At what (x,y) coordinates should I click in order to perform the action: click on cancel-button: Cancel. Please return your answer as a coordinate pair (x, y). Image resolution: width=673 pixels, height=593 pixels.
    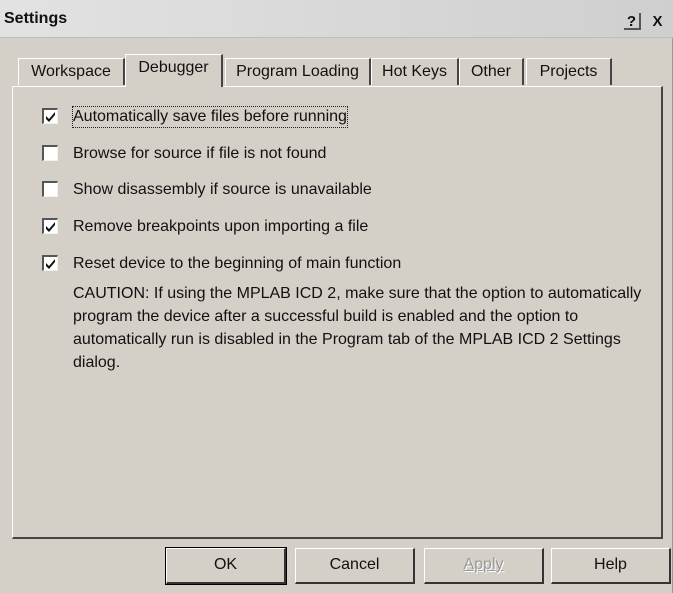
    Looking at the image, I should click on (355, 566).